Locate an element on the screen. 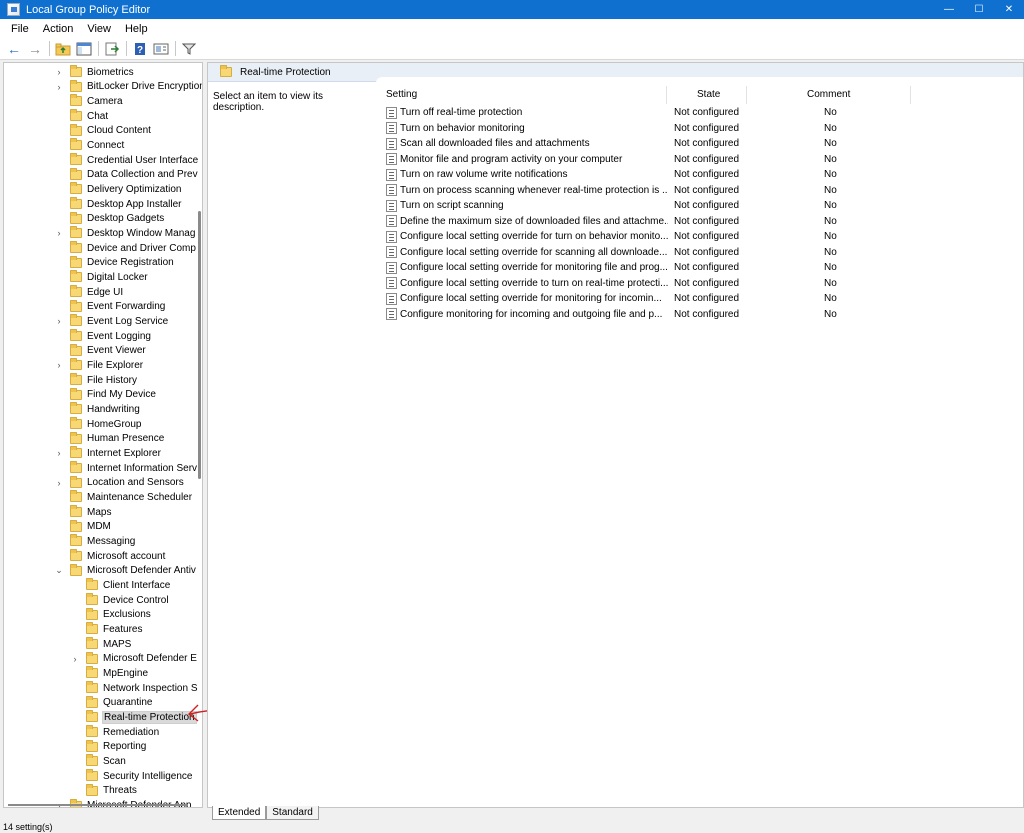 This screenshot has width=1024, height=833. tree-item: Security Intelligence is located at coordinates (131, 776).